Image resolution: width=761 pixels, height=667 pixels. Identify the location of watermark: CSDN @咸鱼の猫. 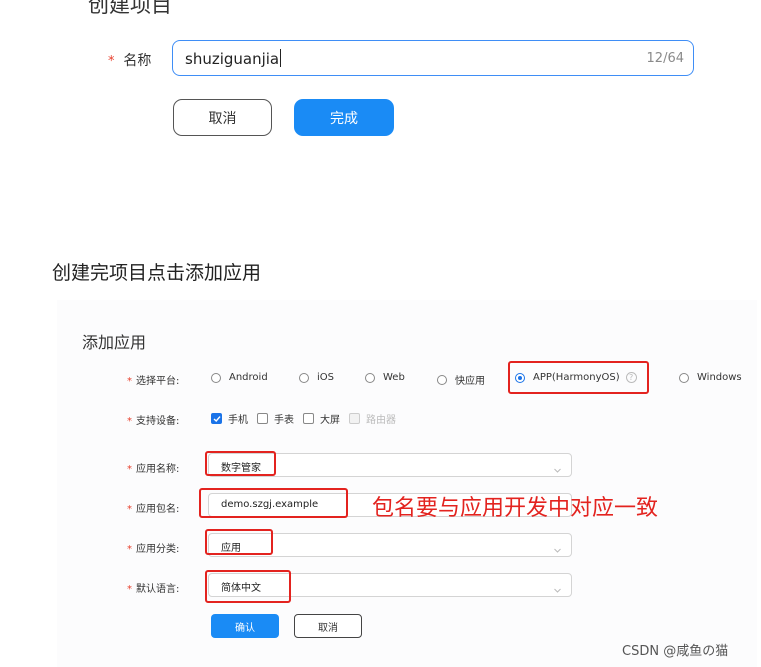
(675, 651).